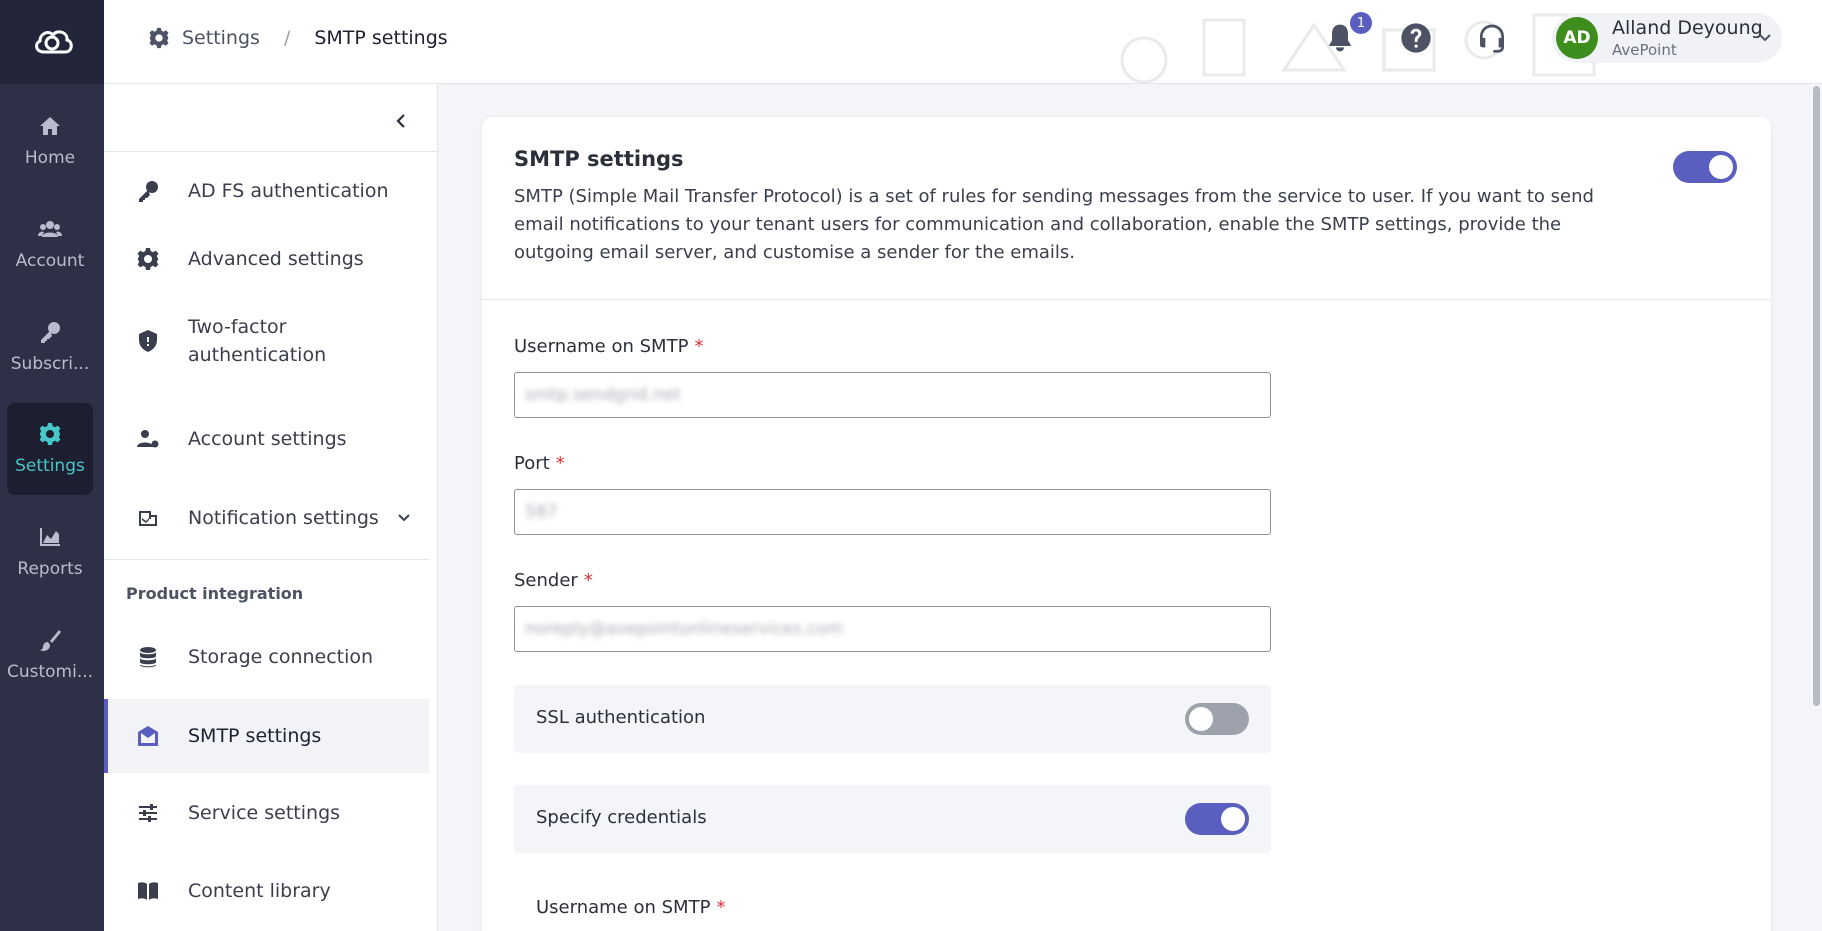 Image resolution: width=1822 pixels, height=931 pixels. I want to click on user-name: Alland Deyoung, so click(1687, 28).